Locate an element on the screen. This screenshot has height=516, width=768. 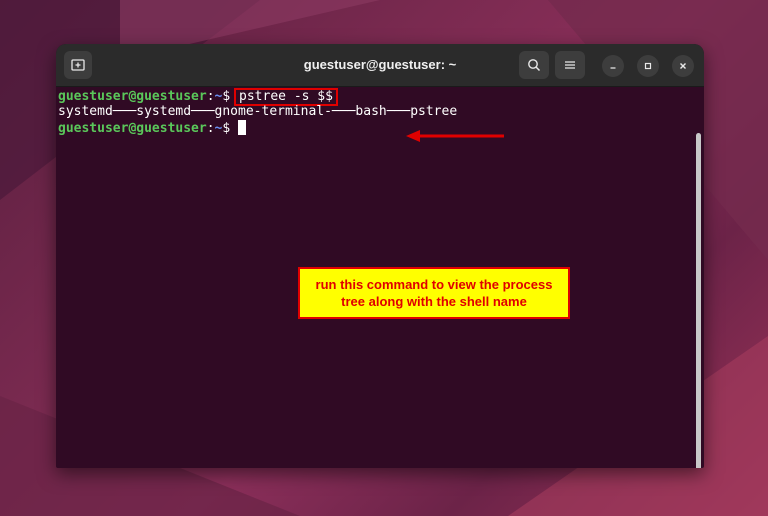
annotation-arrow is located at coordinates (455, 136).